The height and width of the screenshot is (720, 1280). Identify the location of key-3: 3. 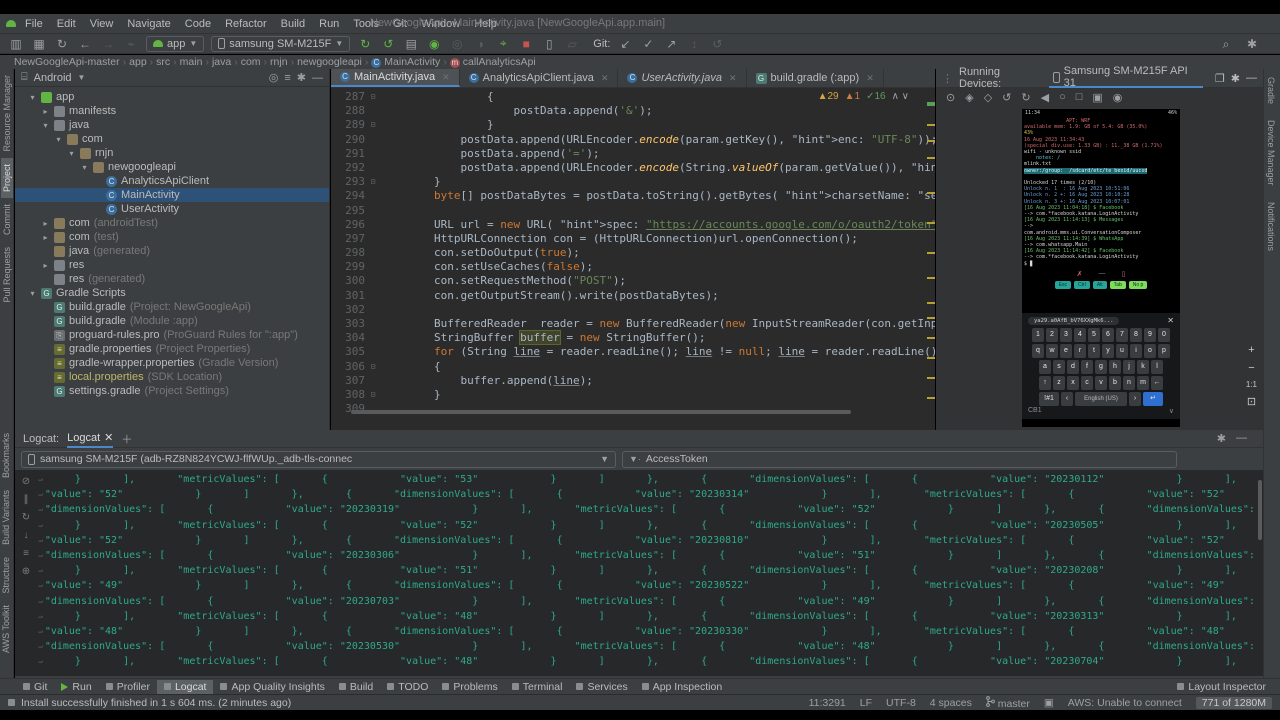
(1066, 335).